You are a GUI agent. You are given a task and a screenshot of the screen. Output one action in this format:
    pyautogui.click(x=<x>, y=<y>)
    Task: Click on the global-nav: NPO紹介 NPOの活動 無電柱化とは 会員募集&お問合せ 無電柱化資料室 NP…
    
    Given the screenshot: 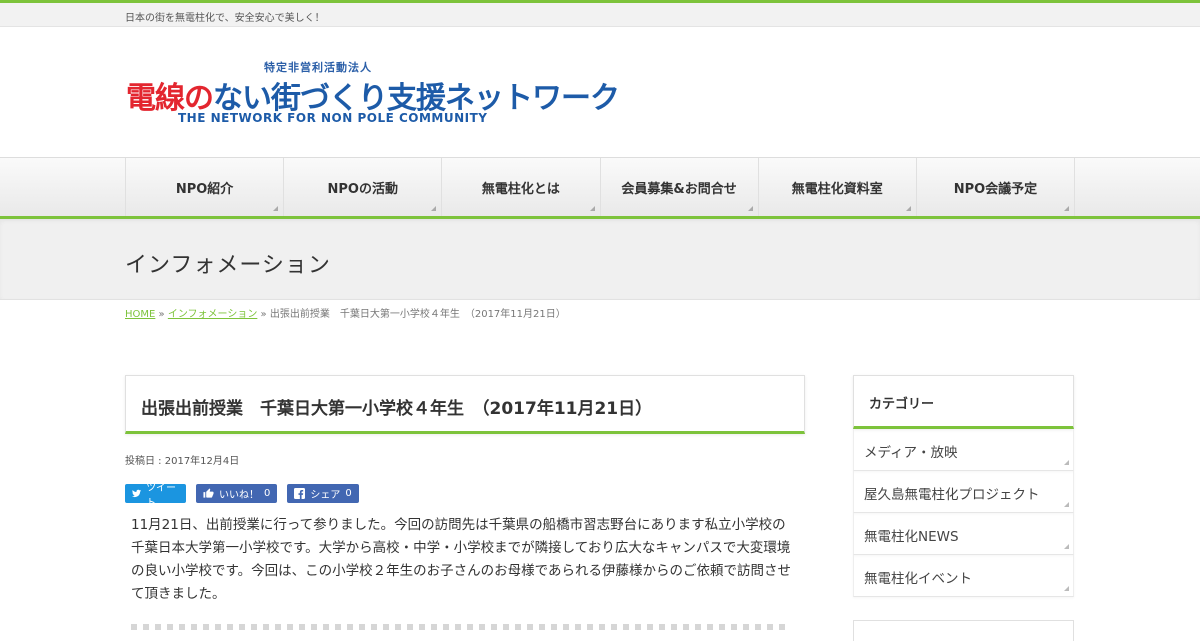 What is the action you would take?
    pyautogui.click(x=600, y=186)
    